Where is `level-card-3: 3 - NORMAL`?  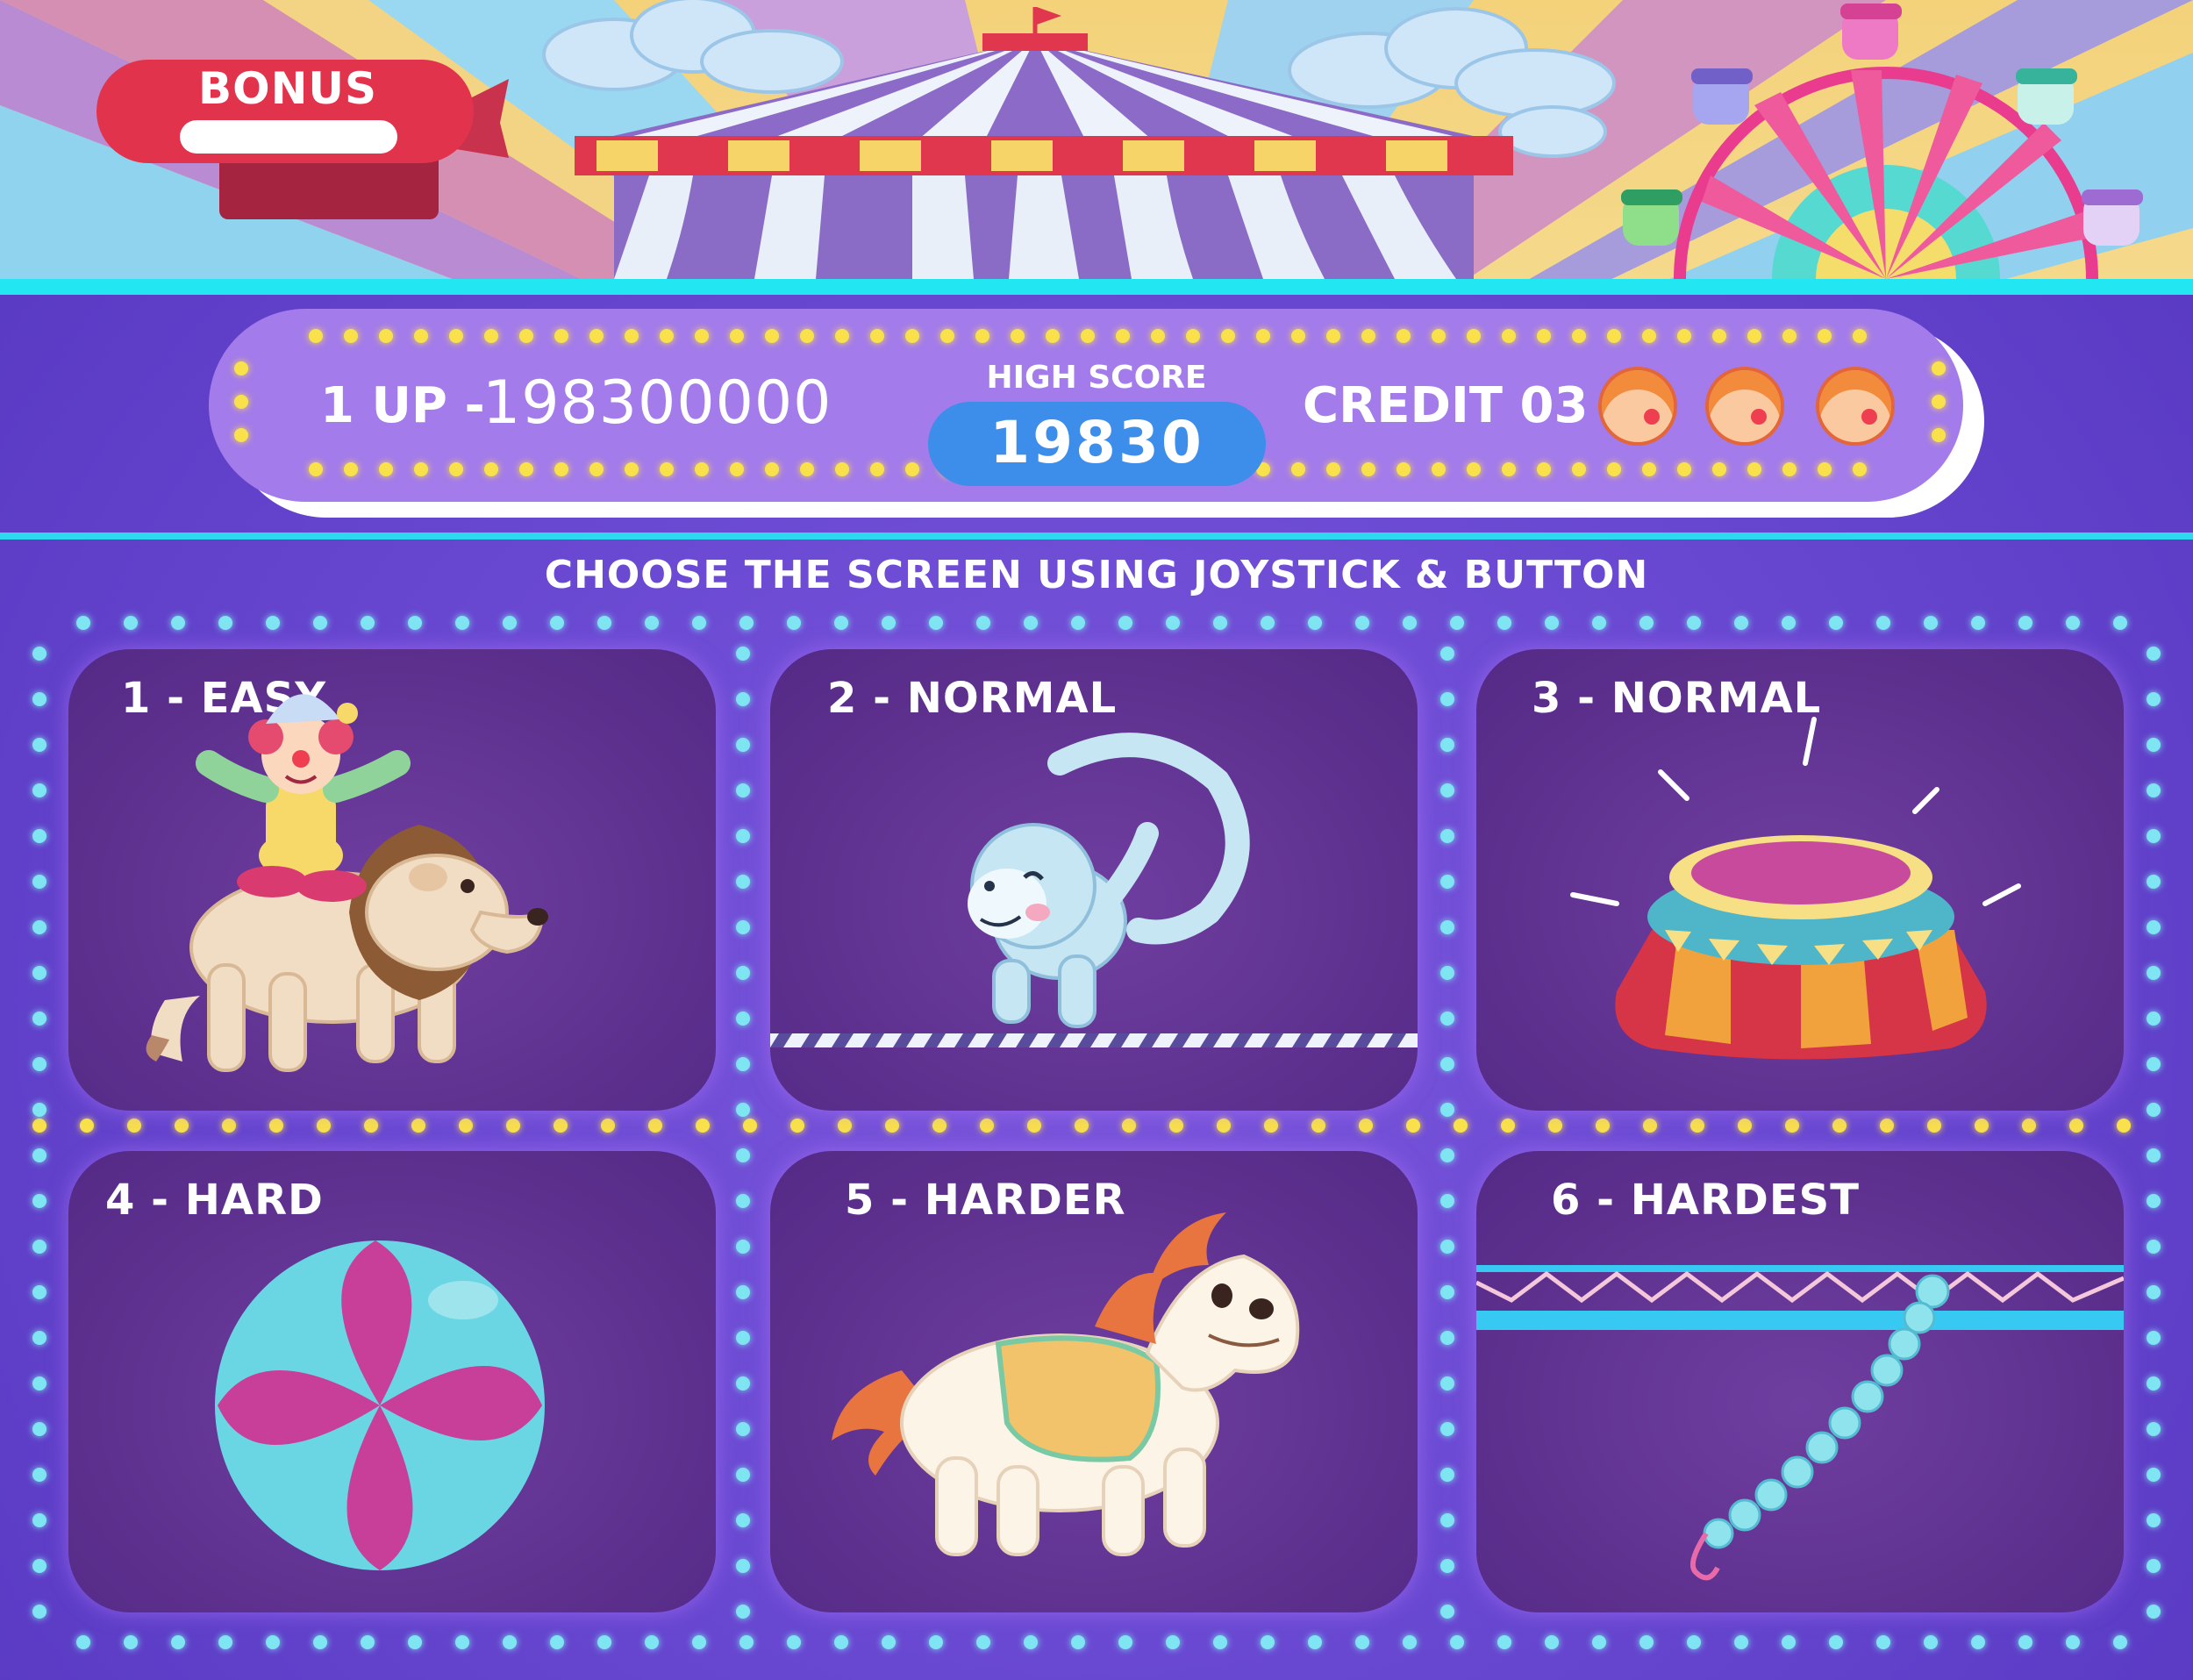 level-card-3: 3 - NORMAL is located at coordinates (1800, 880).